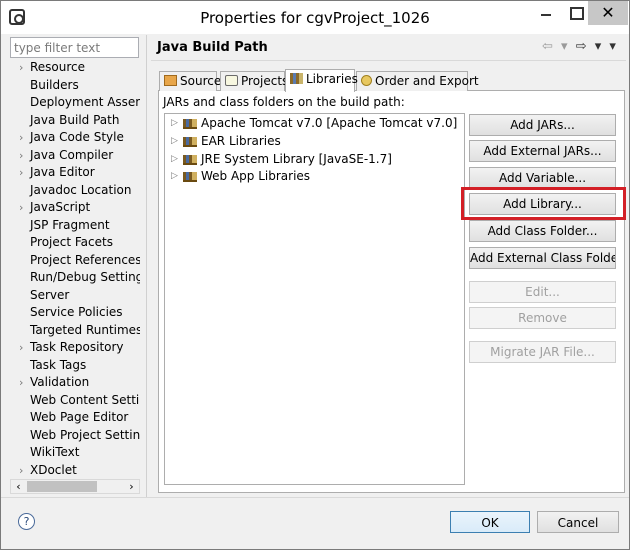  What do you see at coordinates (170, 80) in the screenshot?
I see `source-folder-icon` at bounding box center [170, 80].